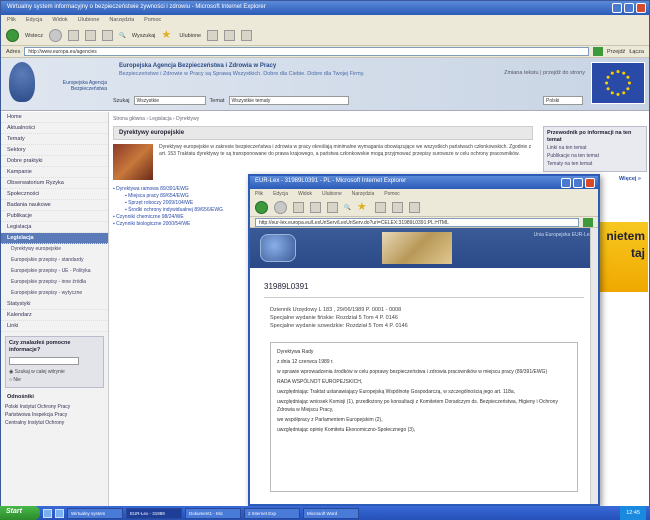 The image size is (650, 520). Describe the element at coordinates (44, 361) in the screenshot. I see `feedback-input` at that location.